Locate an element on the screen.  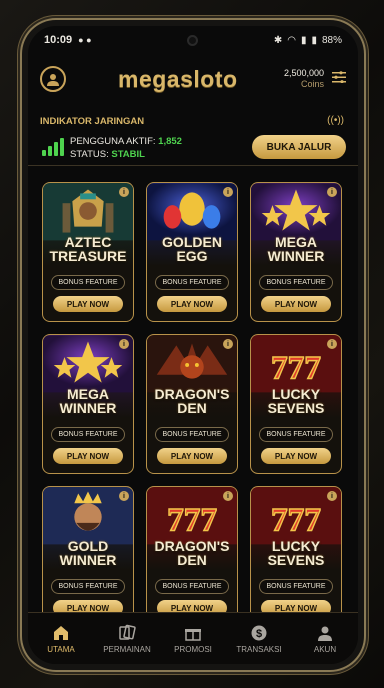
nav-item-permainan: PERMAINAN is located at coordinates (127, 638).